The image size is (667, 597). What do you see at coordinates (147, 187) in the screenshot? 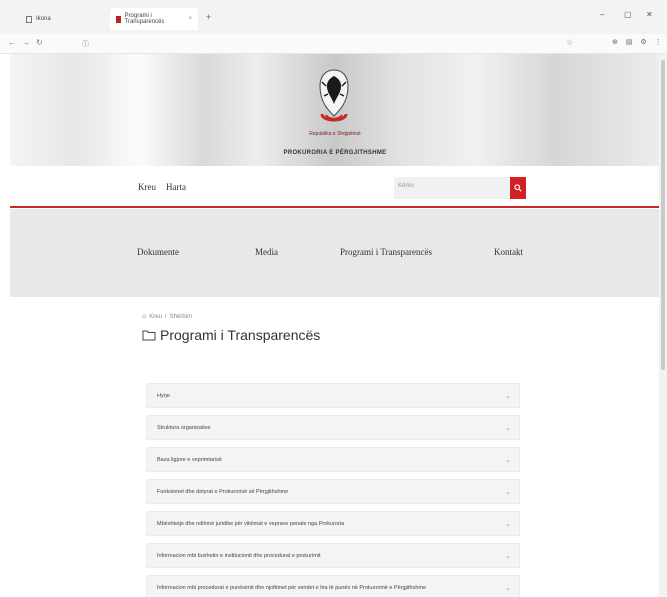
I see `nav-link-kreu: Kreu` at bounding box center [147, 187].